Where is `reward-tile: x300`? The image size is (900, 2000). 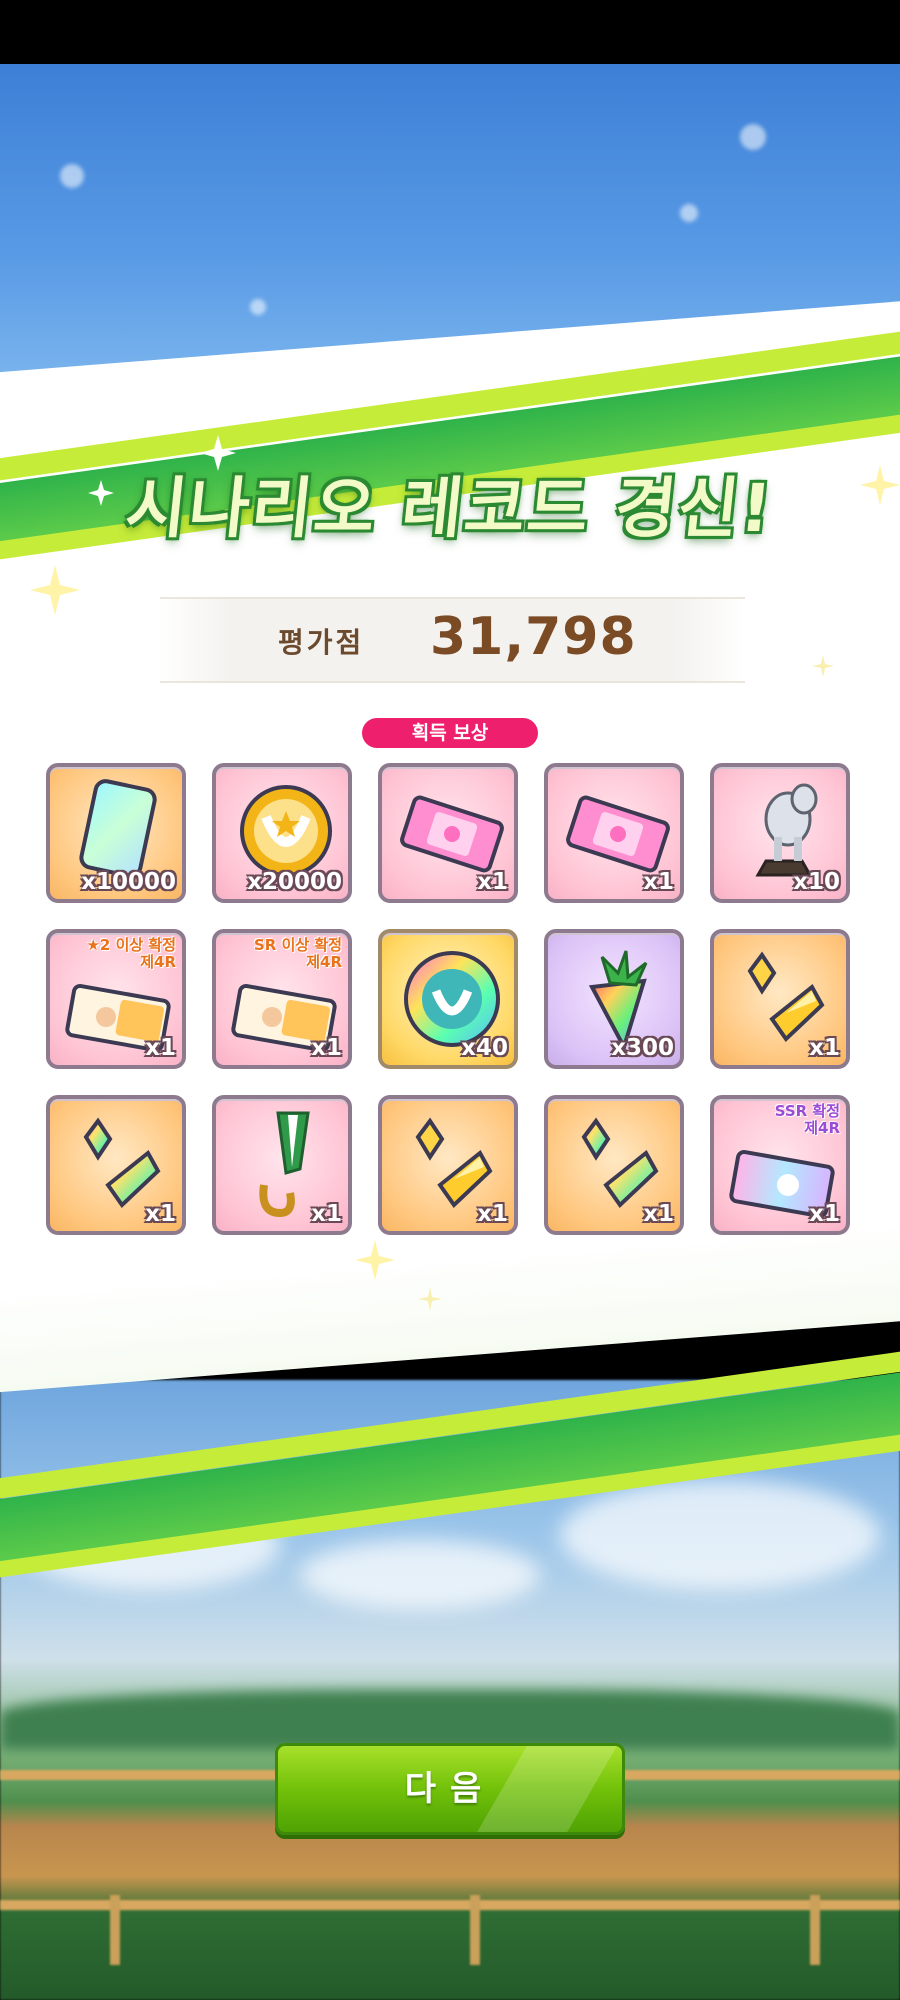 reward-tile: x300 is located at coordinates (614, 999).